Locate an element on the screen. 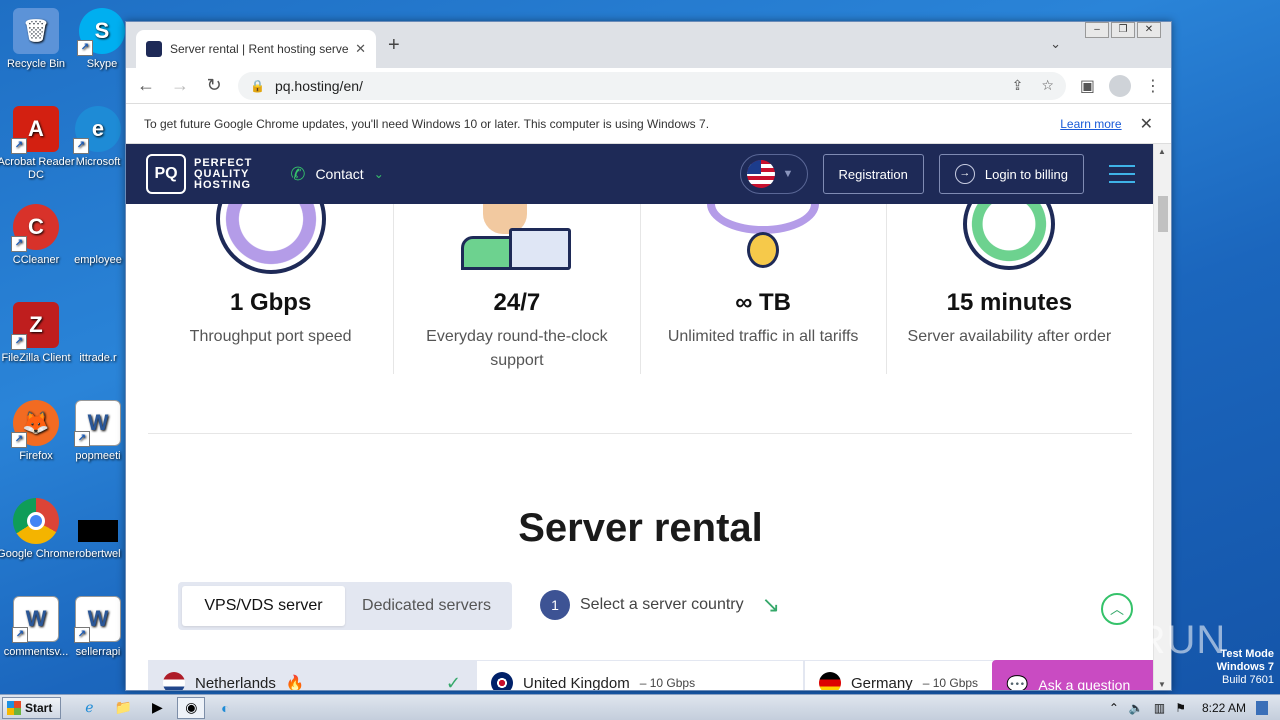 The width and height of the screenshot is (1280, 720). infobar-close-icon: ✕ is located at coordinates (1146, 124).